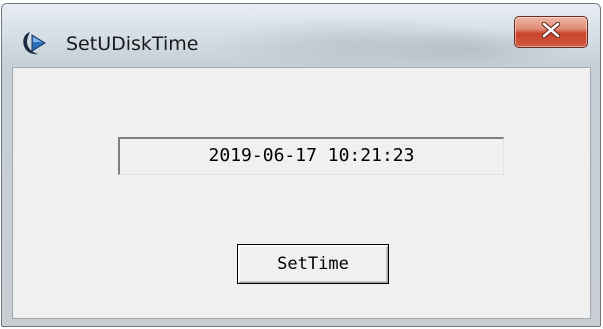  Describe the element at coordinates (36, 43) in the screenshot. I see `app-icon` at that location.